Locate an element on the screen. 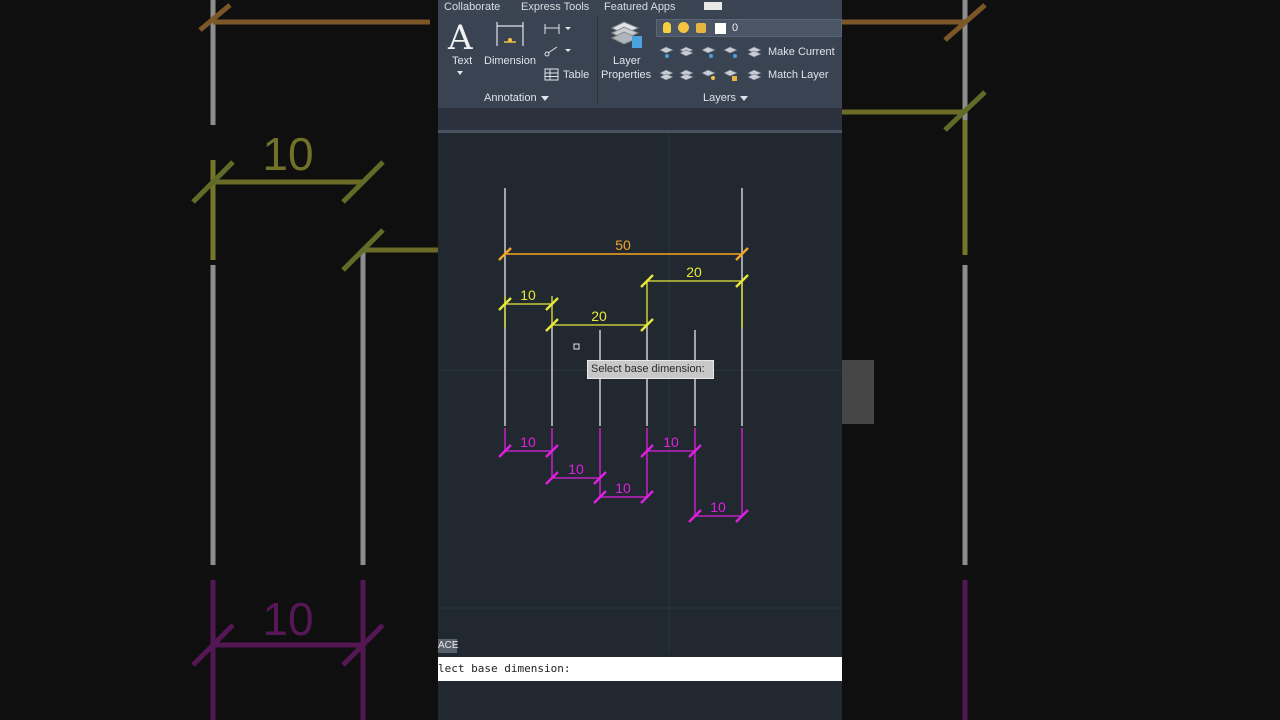  continue-dim-text-2: 10 is located at coordinates (576, 469).